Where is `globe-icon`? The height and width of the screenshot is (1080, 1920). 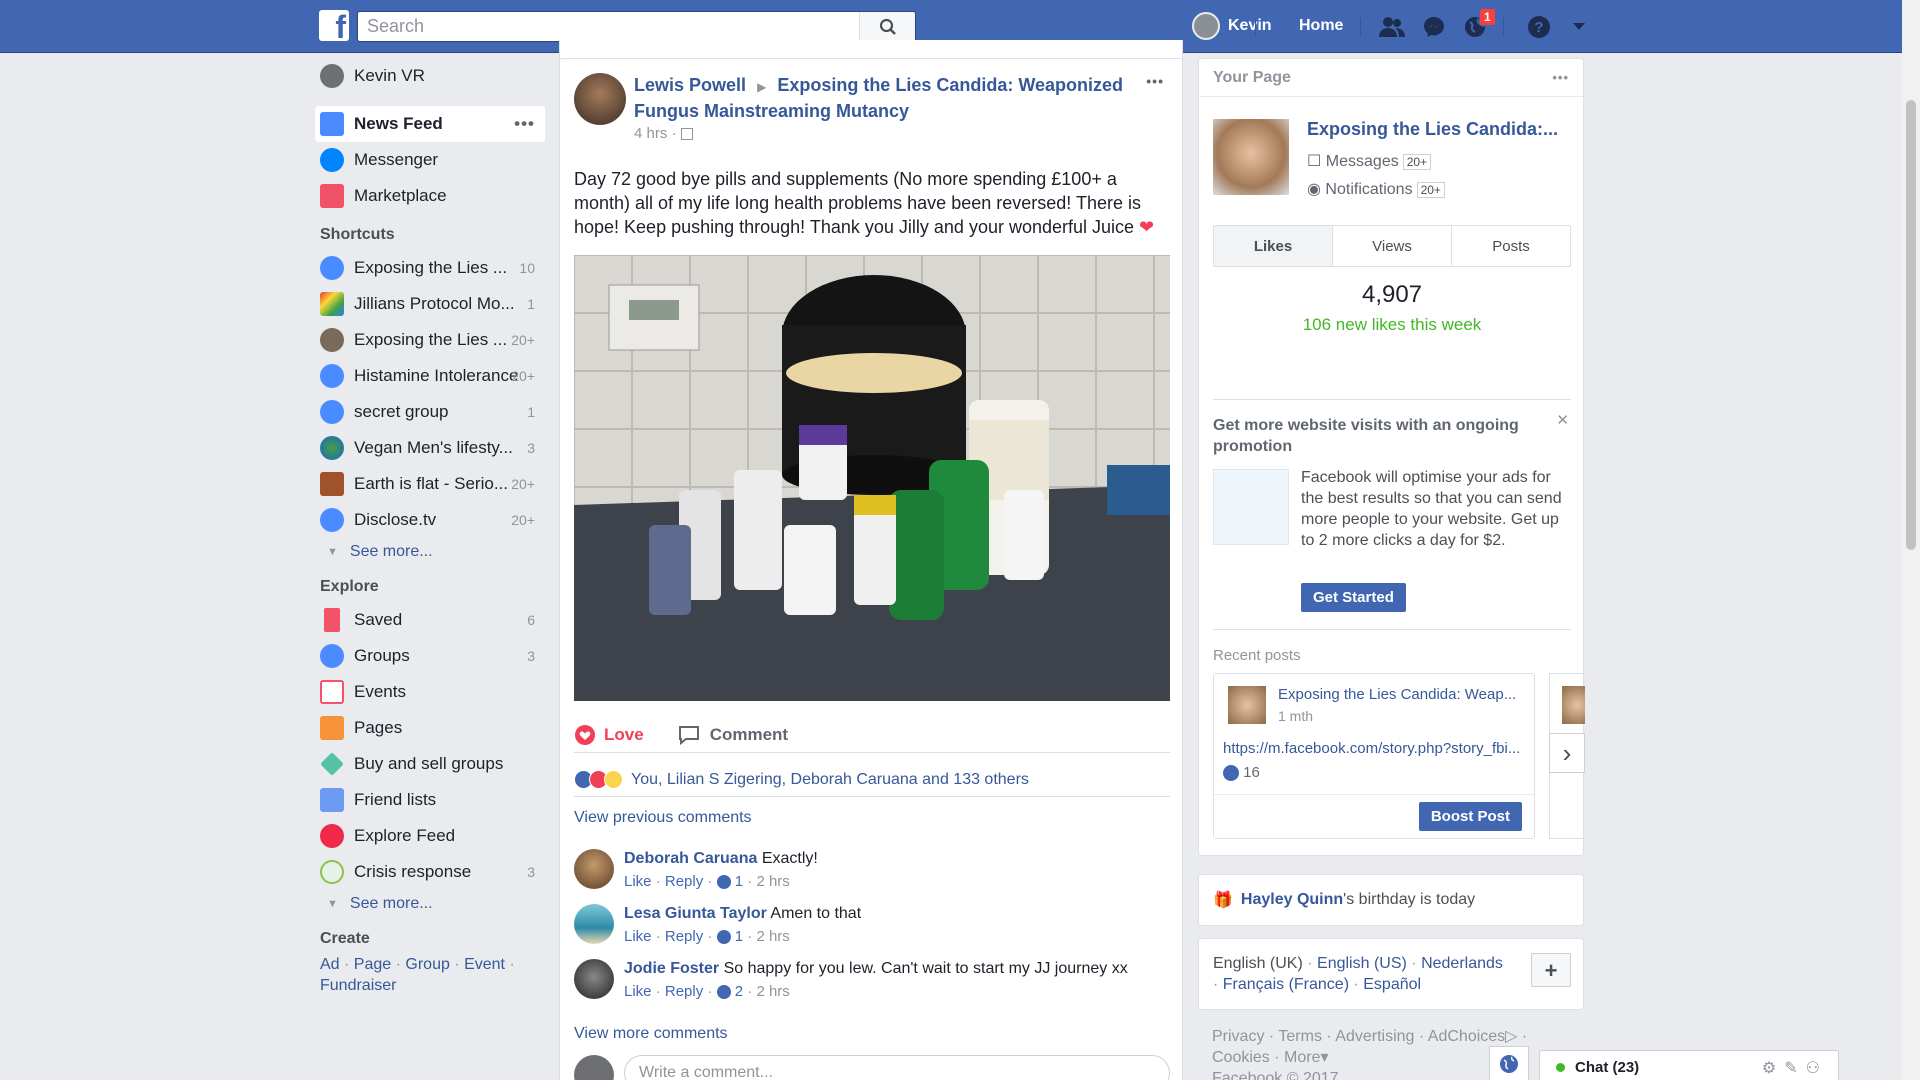 globe-icon is located at coordinates (1509, 1063).